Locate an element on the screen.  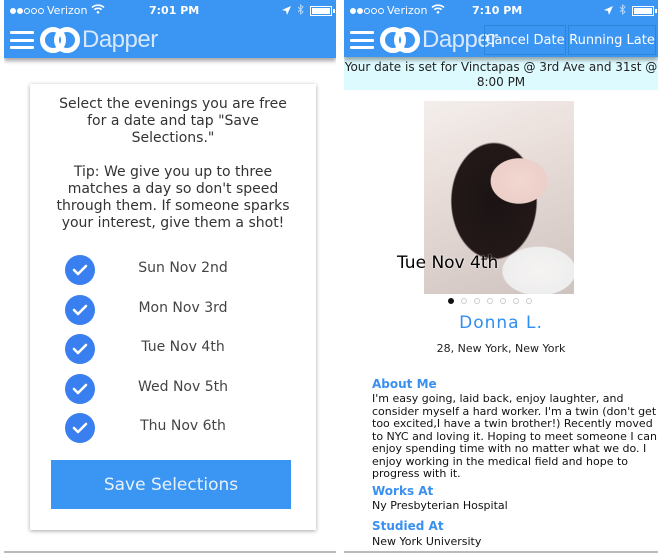
status-bar: Verizon 7:01 PM is located at coordinates (170, 11).